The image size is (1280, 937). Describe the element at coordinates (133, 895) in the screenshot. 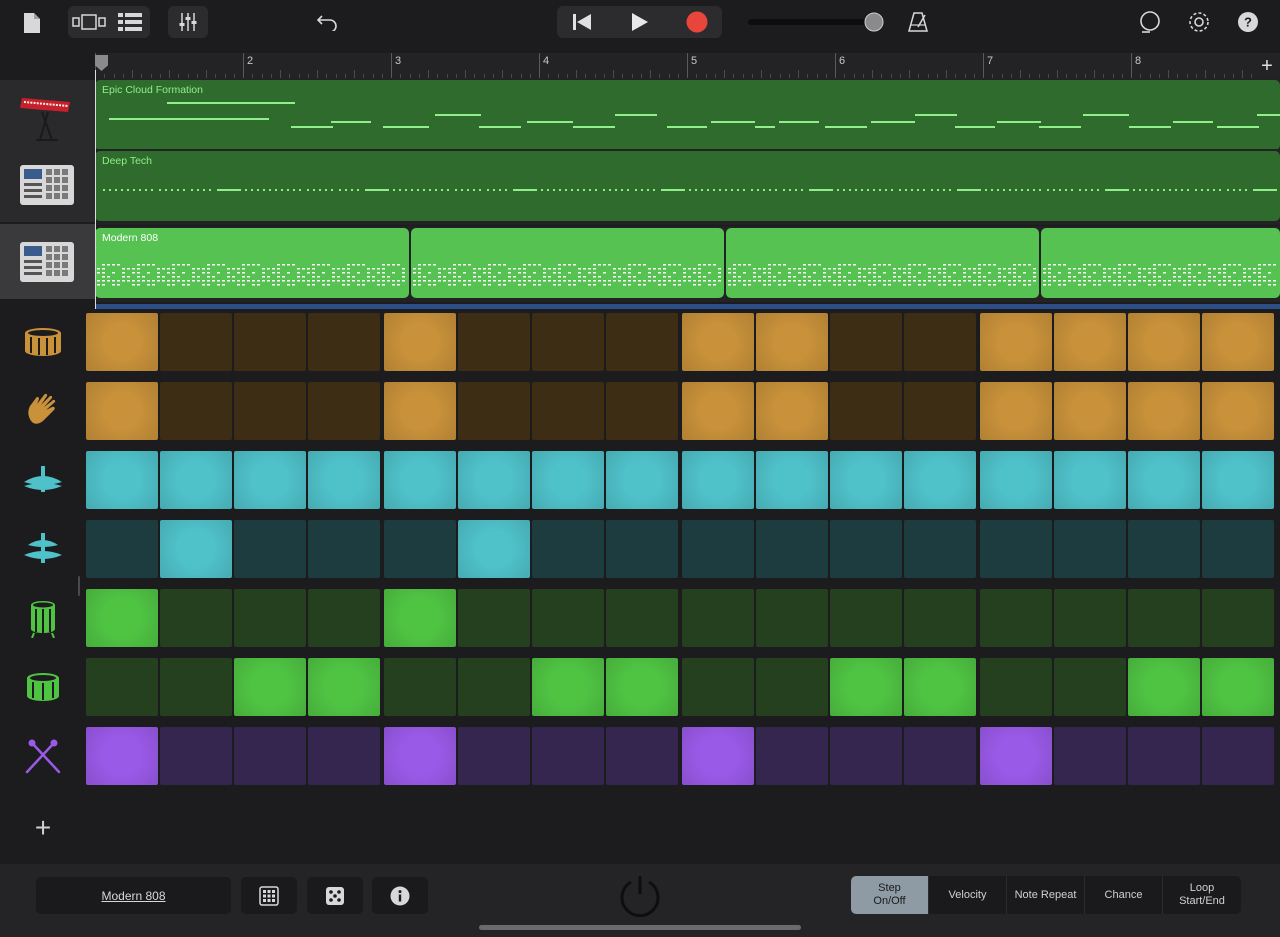

I see `pattern-name-button: Modern 808` at that location.